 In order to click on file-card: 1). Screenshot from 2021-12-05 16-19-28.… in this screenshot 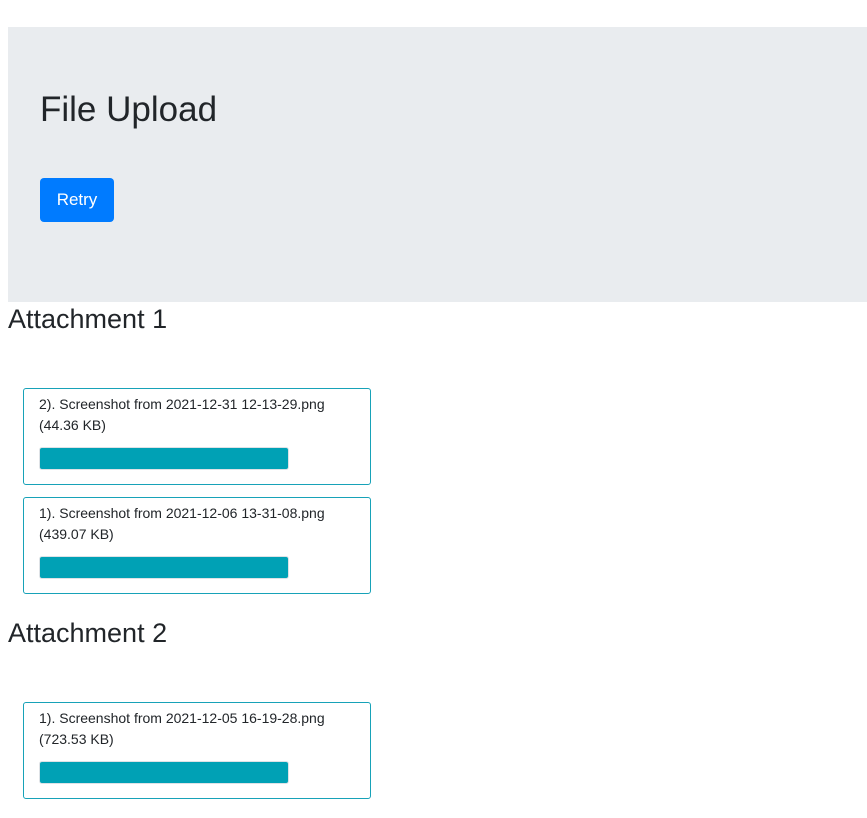, I will do `click(197, 750)`.